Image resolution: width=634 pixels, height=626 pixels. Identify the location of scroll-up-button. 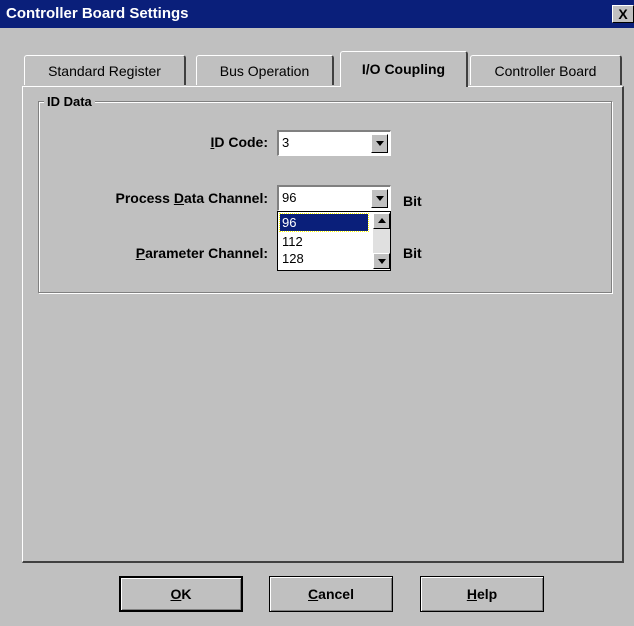
(381, 221).